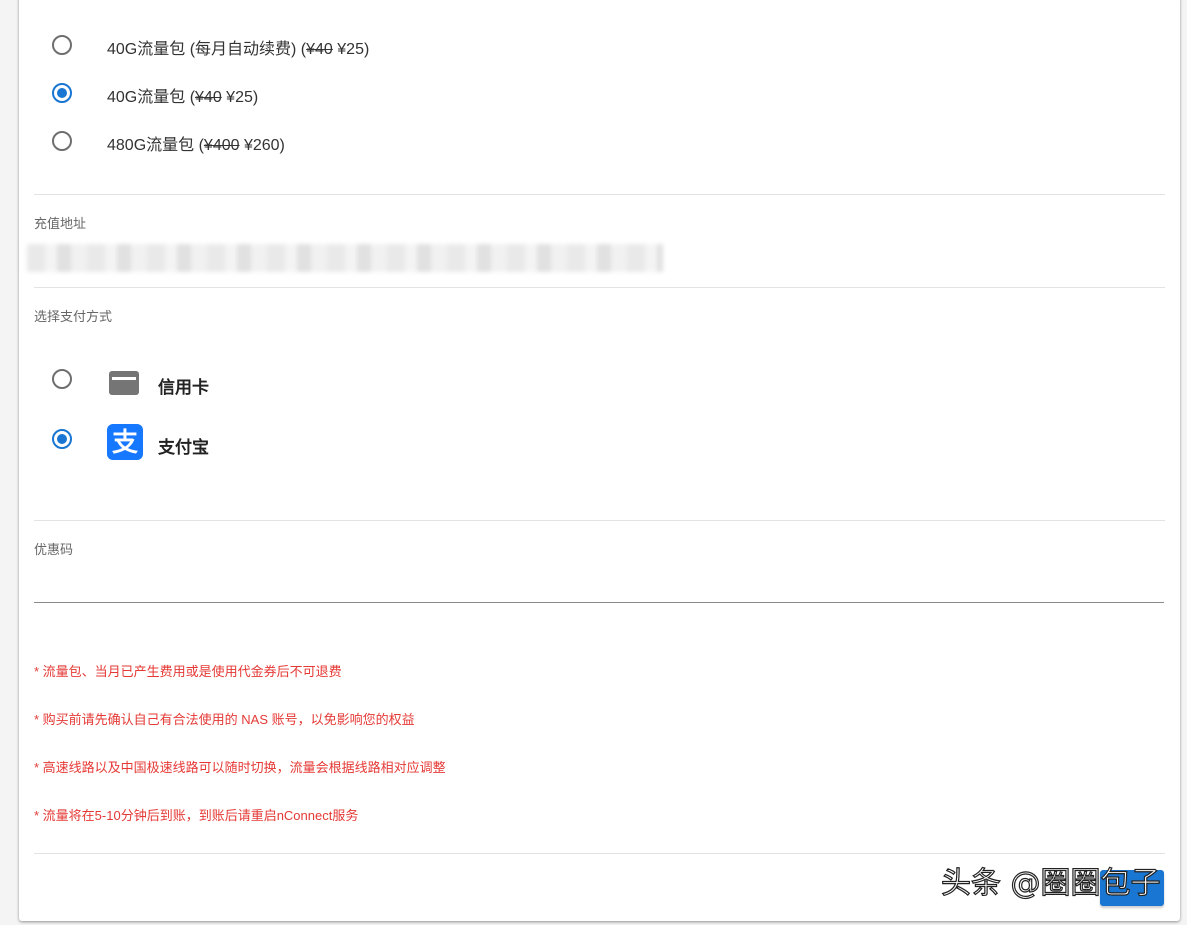 This screenshot has height=925, width=1187. Describe the element at coordinates (54, 549) in the screenshot. I see `coupon-label: 优惠码` at that location.